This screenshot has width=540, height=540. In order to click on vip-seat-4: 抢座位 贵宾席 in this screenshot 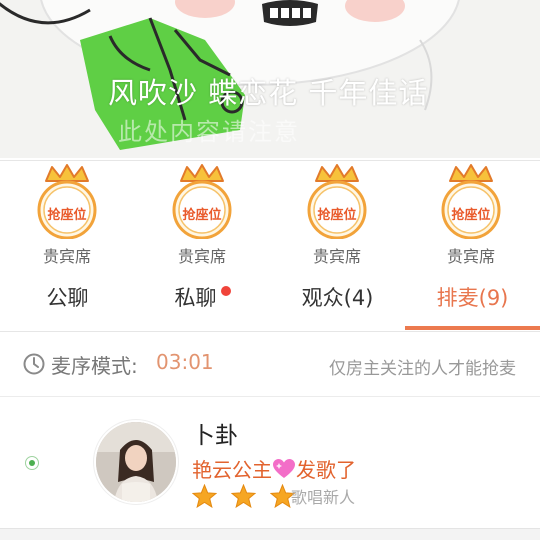, I will do `click(471, 215)`.